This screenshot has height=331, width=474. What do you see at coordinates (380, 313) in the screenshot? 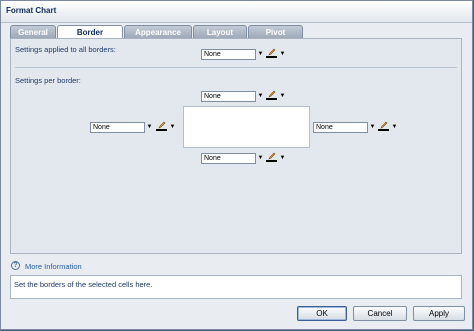
I see `cancel-button: Cancel` at bounding box center [380, 313].